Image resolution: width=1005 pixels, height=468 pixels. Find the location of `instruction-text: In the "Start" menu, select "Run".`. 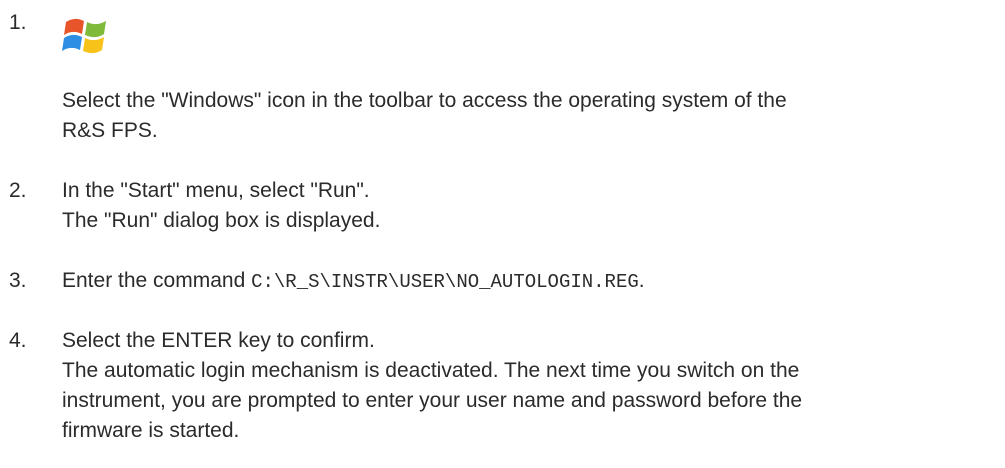

instruction-text: In the "Start" menu, select "Run". is located at coordinates (216, 190).